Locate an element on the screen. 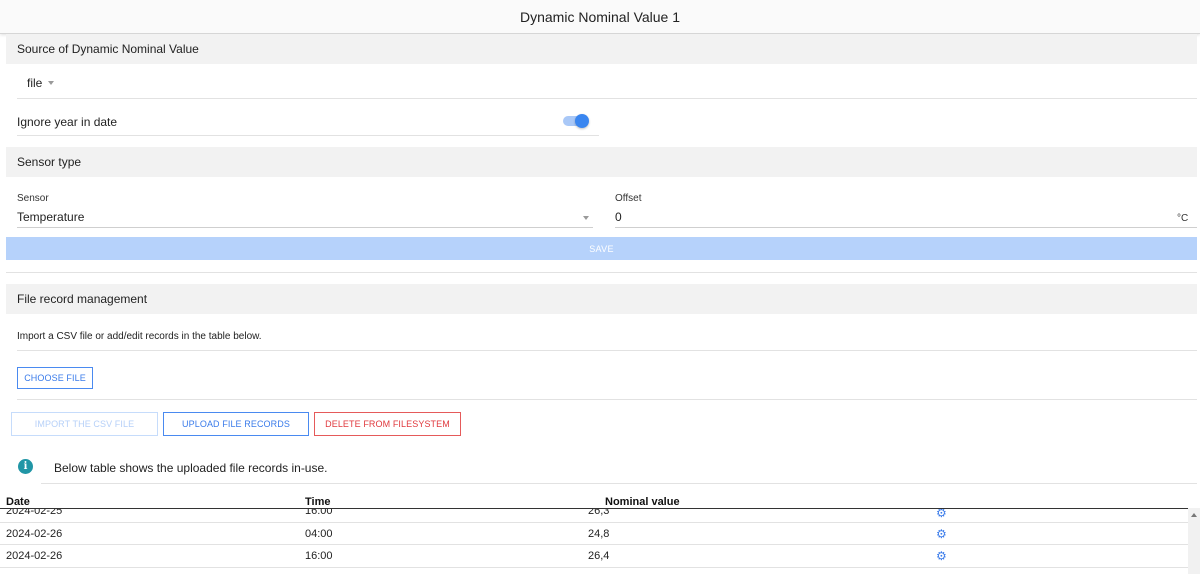 The image size is (1200, 574). column-header-nominal-value: Nominal value is located at coordinates (642, 502).